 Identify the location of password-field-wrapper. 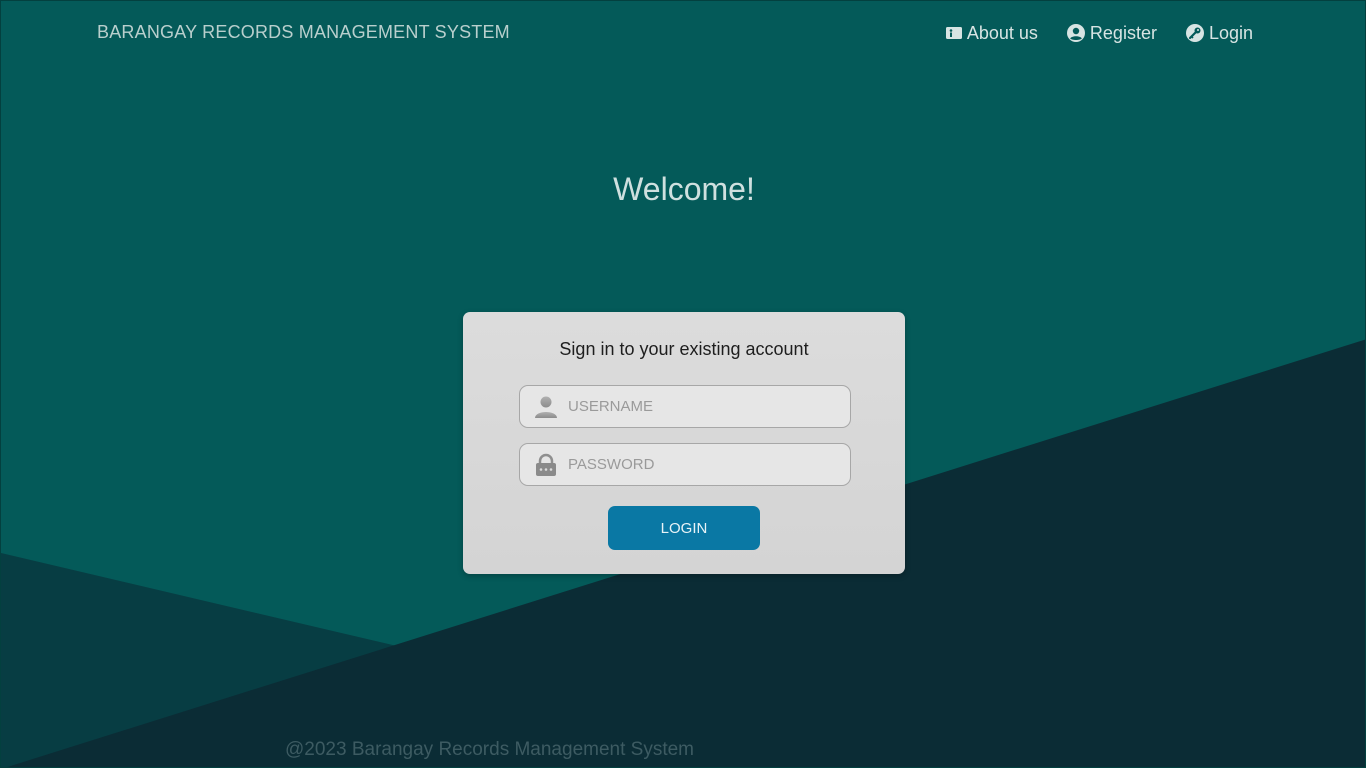
(685, 464).